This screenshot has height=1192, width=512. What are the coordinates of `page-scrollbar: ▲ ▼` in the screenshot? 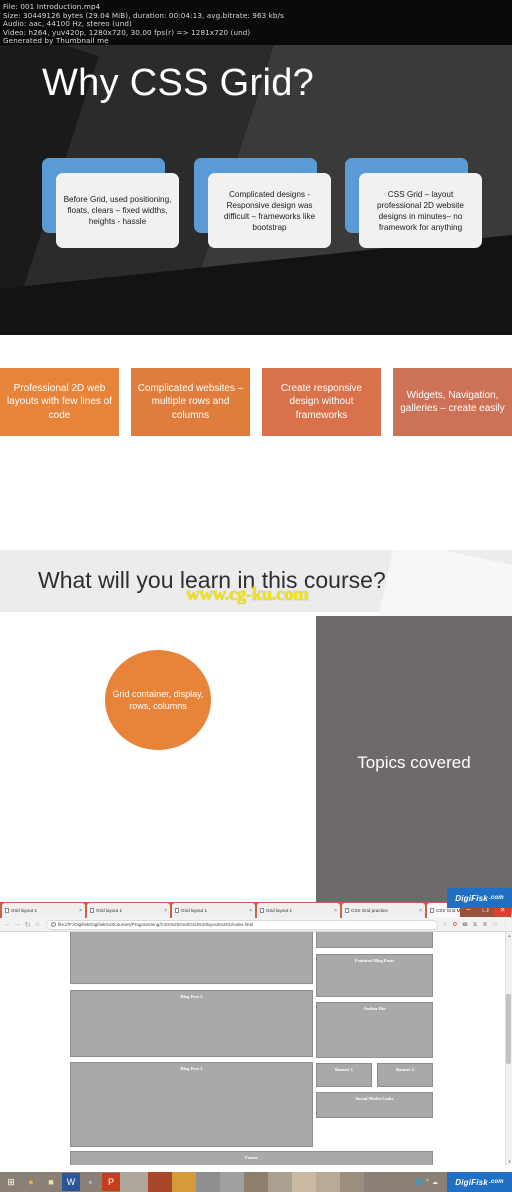 It's located at (508, 1048).